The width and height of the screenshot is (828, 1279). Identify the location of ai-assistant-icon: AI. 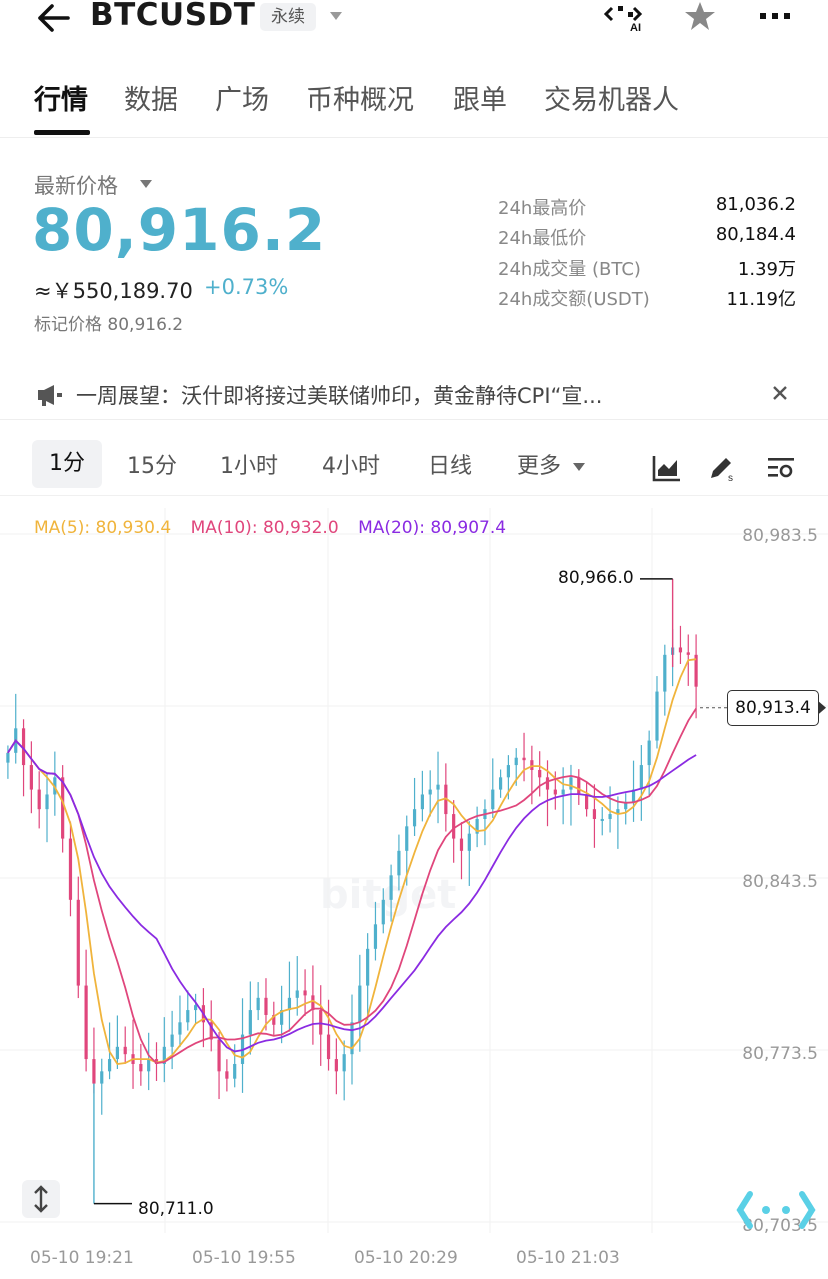
(626, 17).